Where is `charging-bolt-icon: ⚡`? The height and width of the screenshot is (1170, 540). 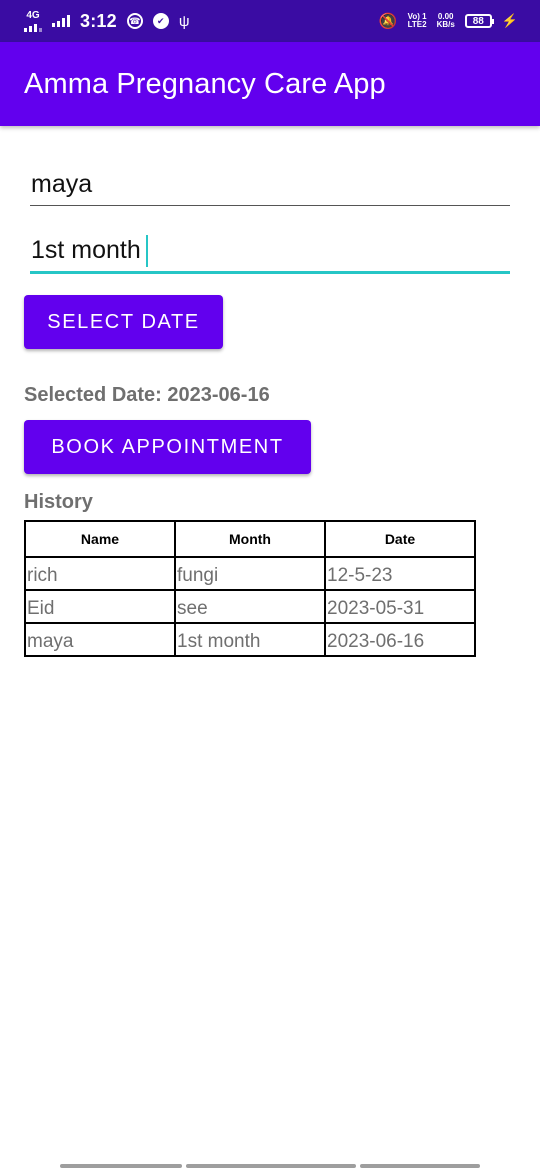
charging-bolt-icon: ⚡ is located at coordinates (509, 20).